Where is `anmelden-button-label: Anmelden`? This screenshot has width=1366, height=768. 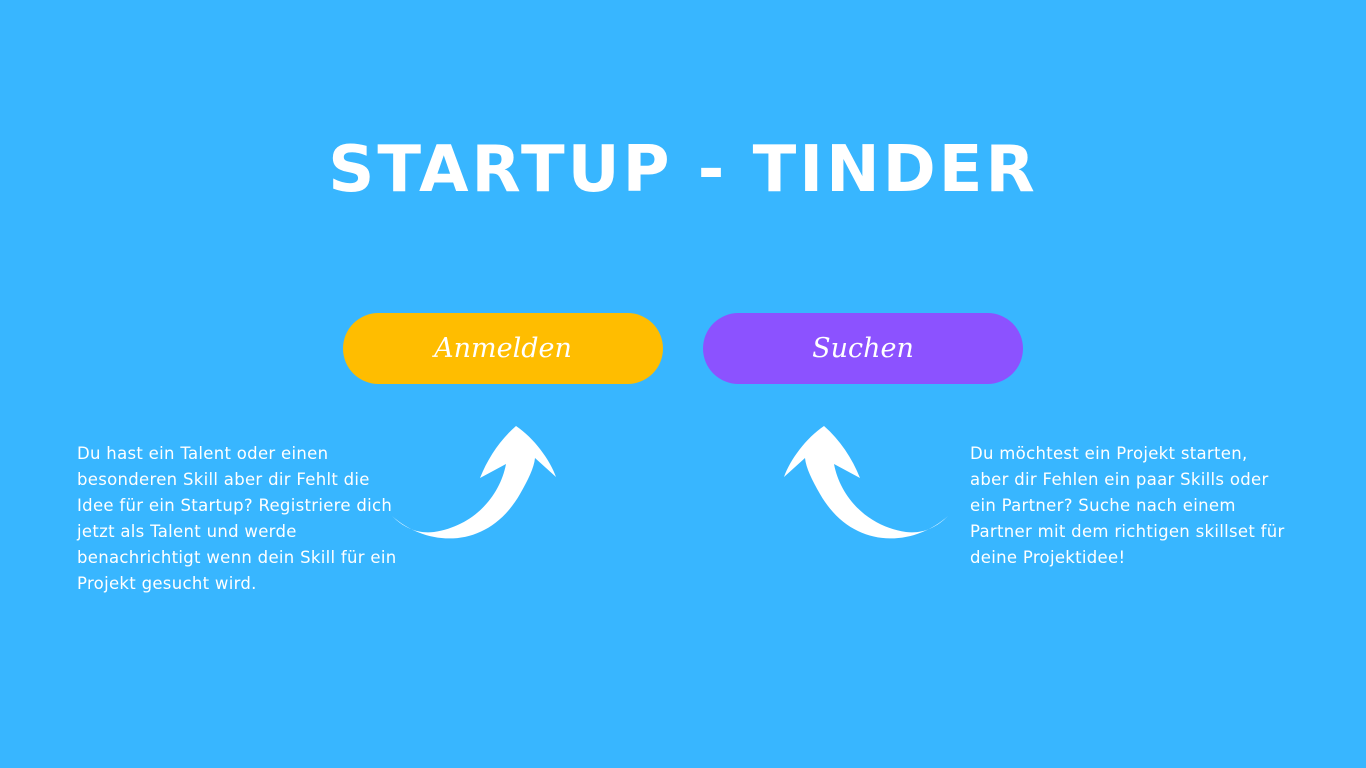 anmelden-button-label: Anmelden is located at coordinates (503, 348).